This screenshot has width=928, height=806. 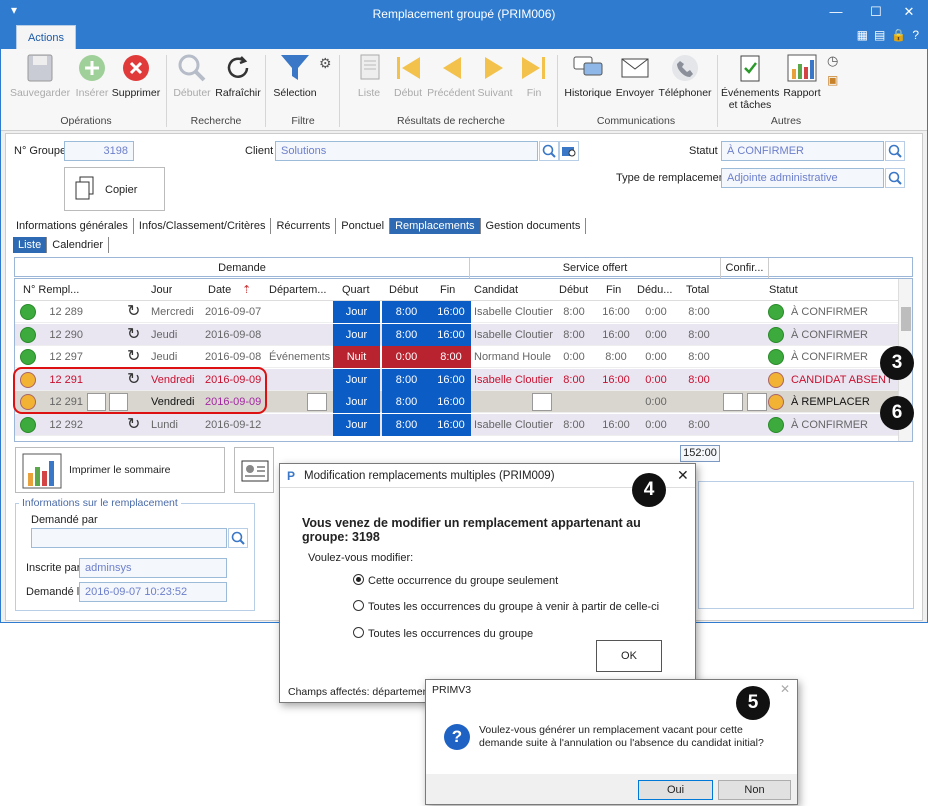 I want to click on report-button: Rapport, so click(x=802, y=76).